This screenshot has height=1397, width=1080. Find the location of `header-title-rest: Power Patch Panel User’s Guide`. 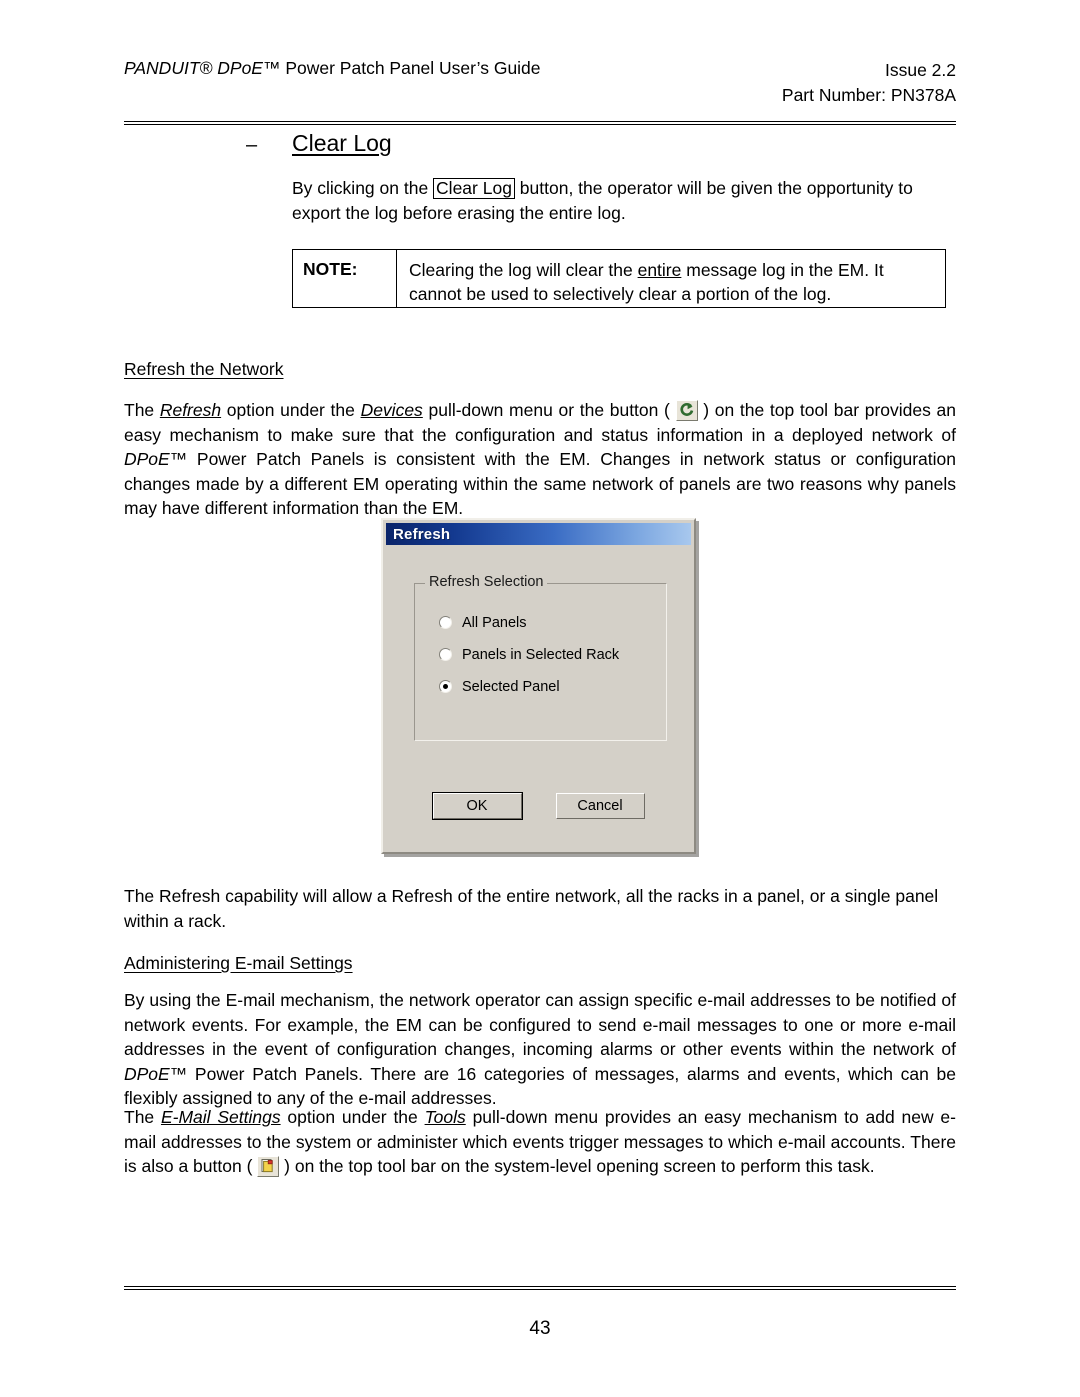

header-title-rest: Power Patch Panel User’s Guide is located at coordinates (410, 68).